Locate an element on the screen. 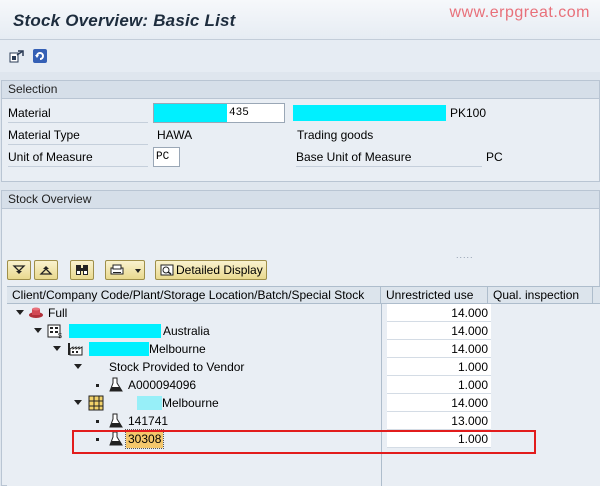 This screenshot has height=486, width=600. detailed-display-label: Detailed Display is located at coordinates (219, 270).